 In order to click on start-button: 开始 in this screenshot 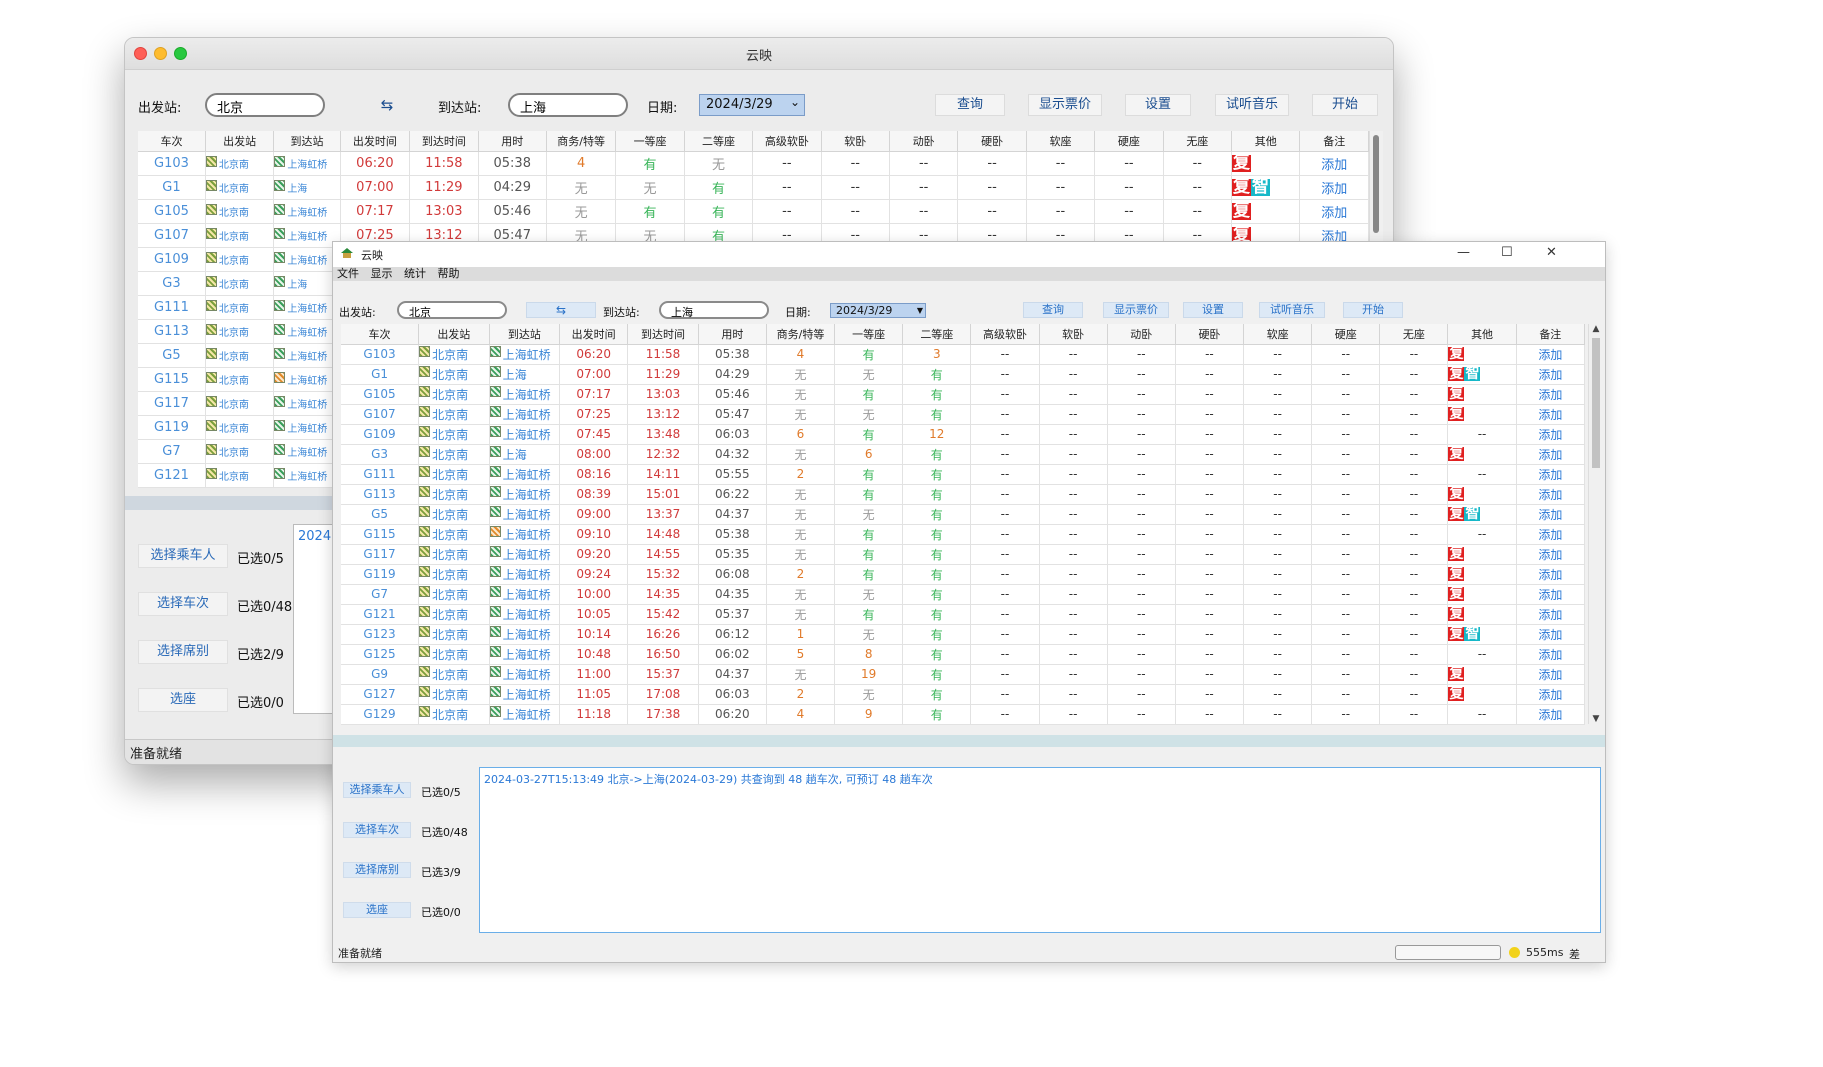, I will do `click(1373, 310)`.